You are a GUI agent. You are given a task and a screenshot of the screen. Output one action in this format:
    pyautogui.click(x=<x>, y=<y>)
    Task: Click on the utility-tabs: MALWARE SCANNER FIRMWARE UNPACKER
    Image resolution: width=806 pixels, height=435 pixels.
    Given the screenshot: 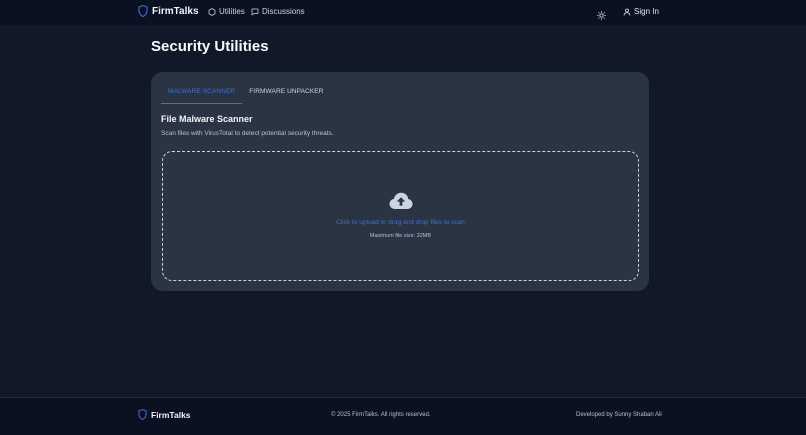 What is the action you would take?
    pyautogui.click(x=246, y=94)
    